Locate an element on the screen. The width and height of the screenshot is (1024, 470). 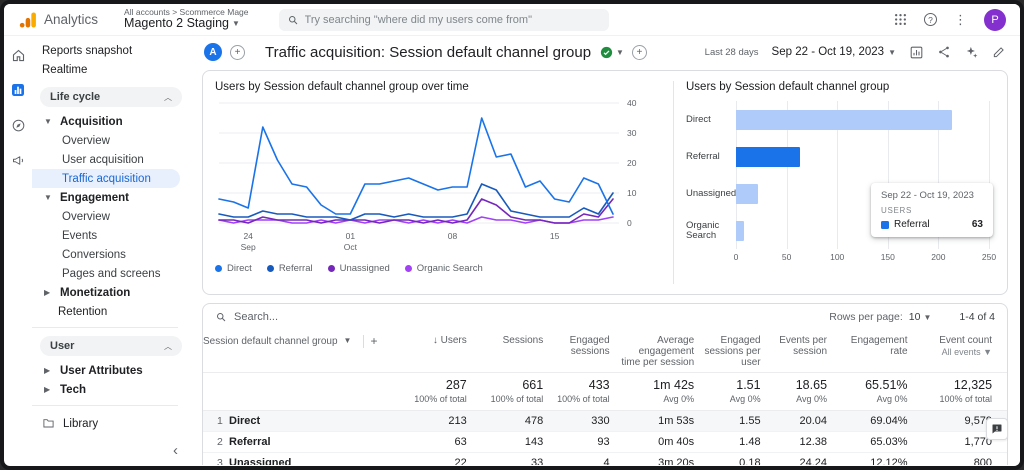
total-cell: 433 100% of total is located at coordinates (586, 391).